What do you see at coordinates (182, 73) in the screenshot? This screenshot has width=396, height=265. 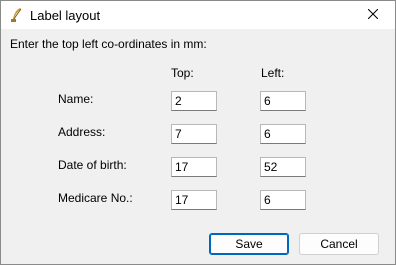 I see `top-column-header: Top:` at bounding box center [182, 73].